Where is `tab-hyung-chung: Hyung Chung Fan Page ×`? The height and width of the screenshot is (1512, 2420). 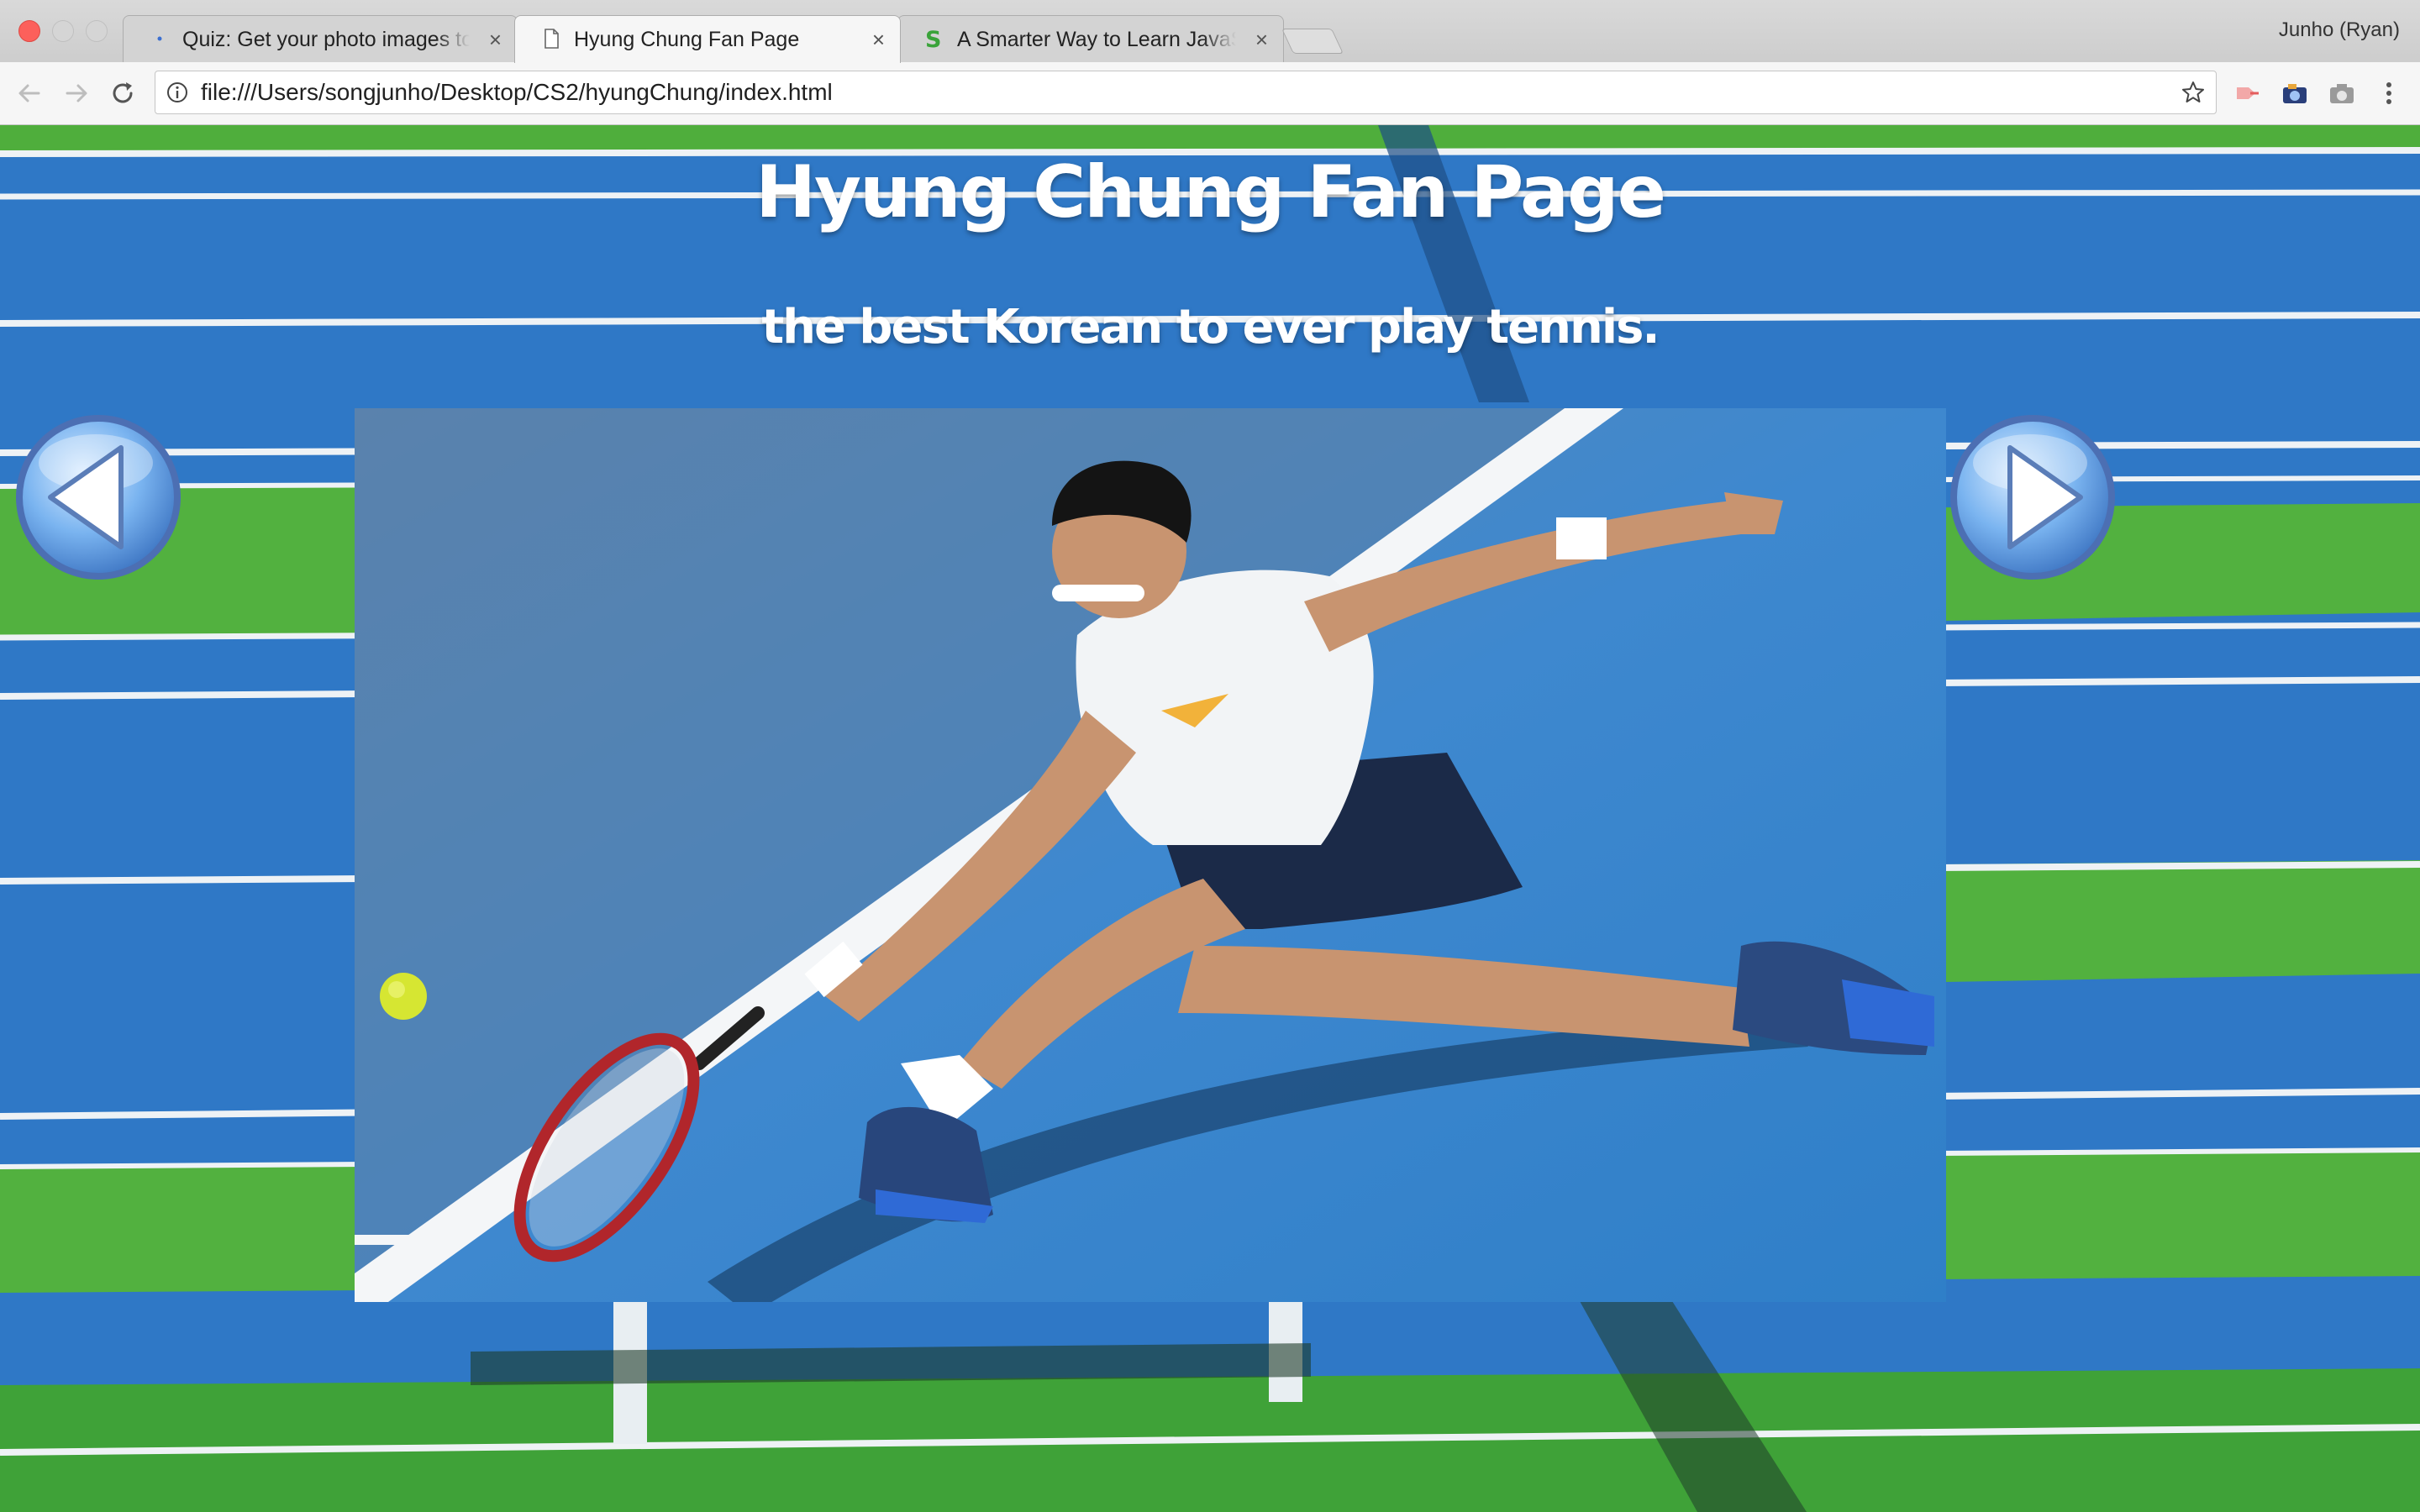 tab-hyung-chung: Hyung Chung Fan Page × is located at coordinates (707, 39).